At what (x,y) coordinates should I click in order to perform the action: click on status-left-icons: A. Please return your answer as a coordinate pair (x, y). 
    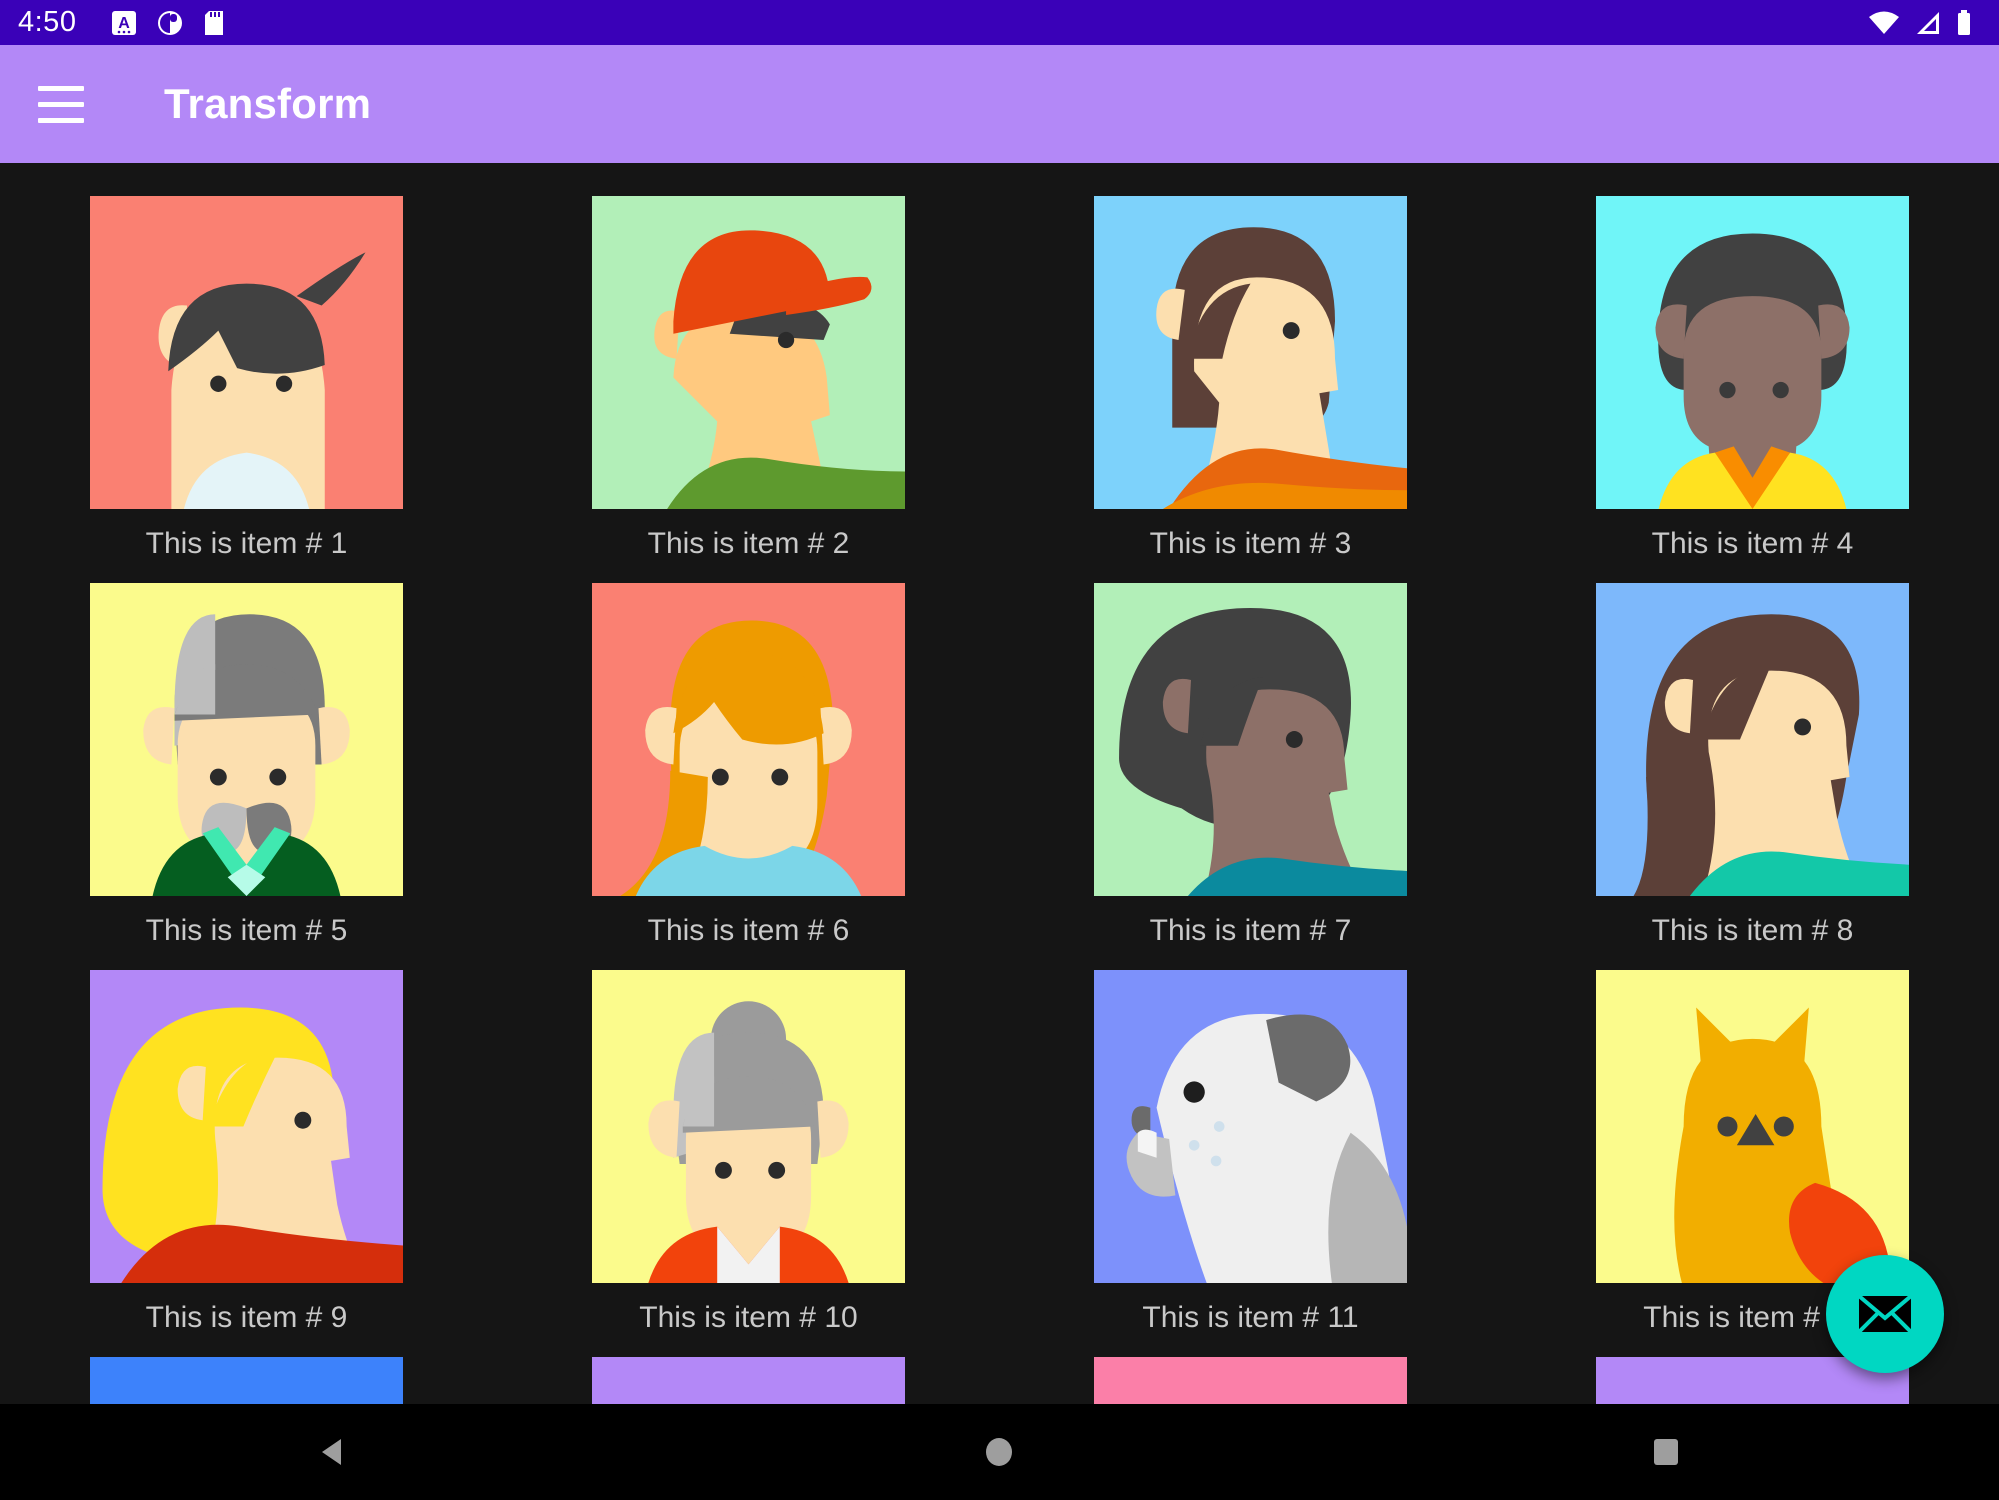
    Looking at the image, I should click on (169, 23).